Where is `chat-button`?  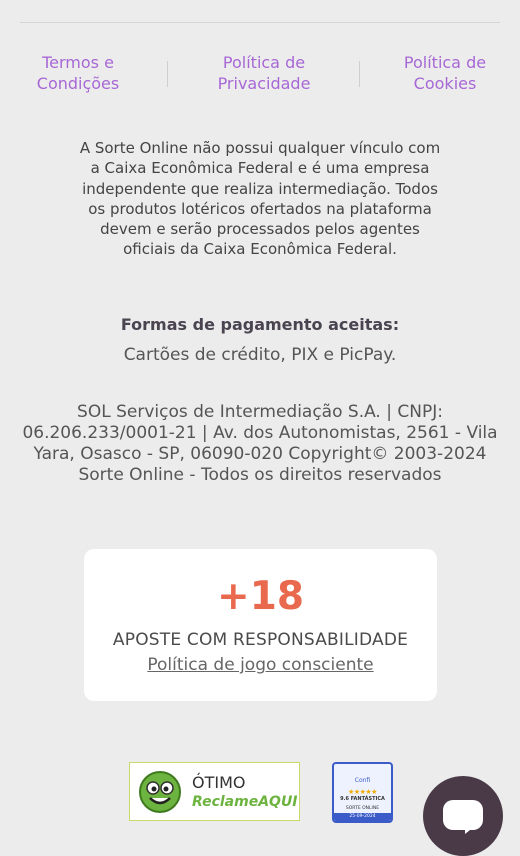 chat-button is located at coordinates (463, 816).